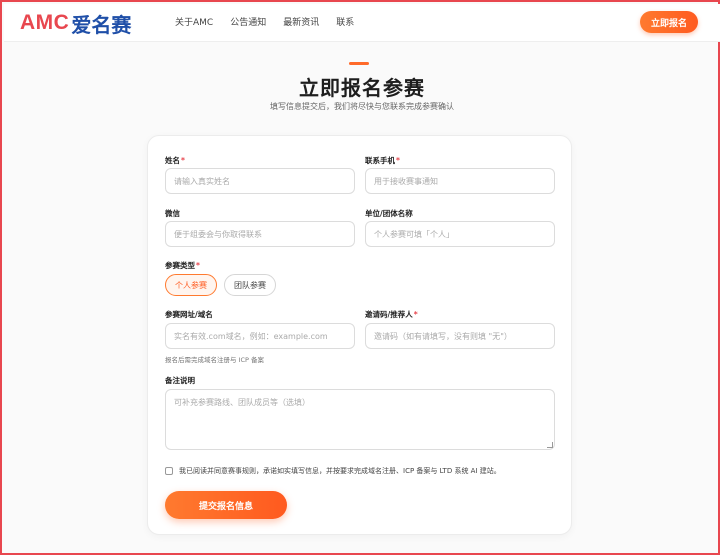  Describe the element at coordinates (248, 21) in the screenshot. I see `nav-item-notices: 公告通知` at that location.